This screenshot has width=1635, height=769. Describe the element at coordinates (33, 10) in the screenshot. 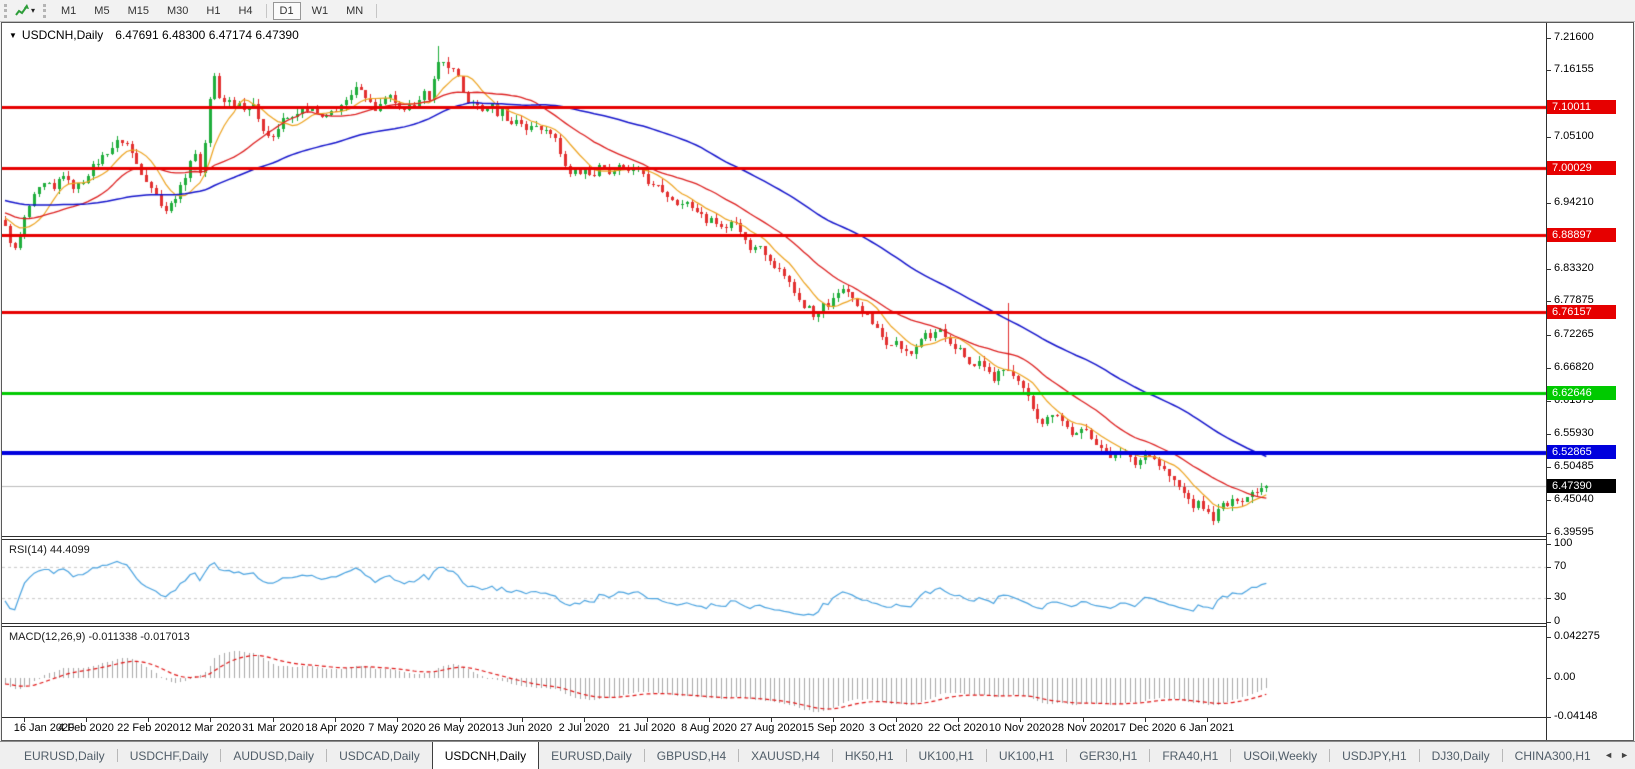

I see `toolbar-overflow-caret-icon: ▾` at that location.